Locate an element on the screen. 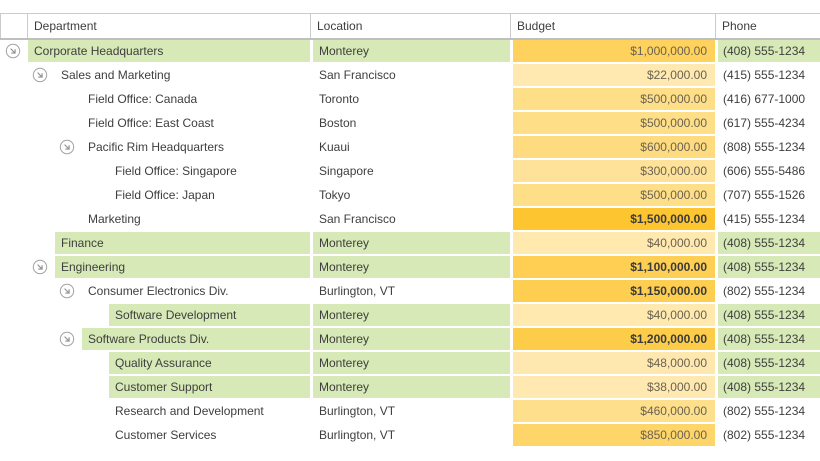 This screenshot has width=820, height=461. phone-cell: (416) 677-1000 is located at coordinates (769, 99).